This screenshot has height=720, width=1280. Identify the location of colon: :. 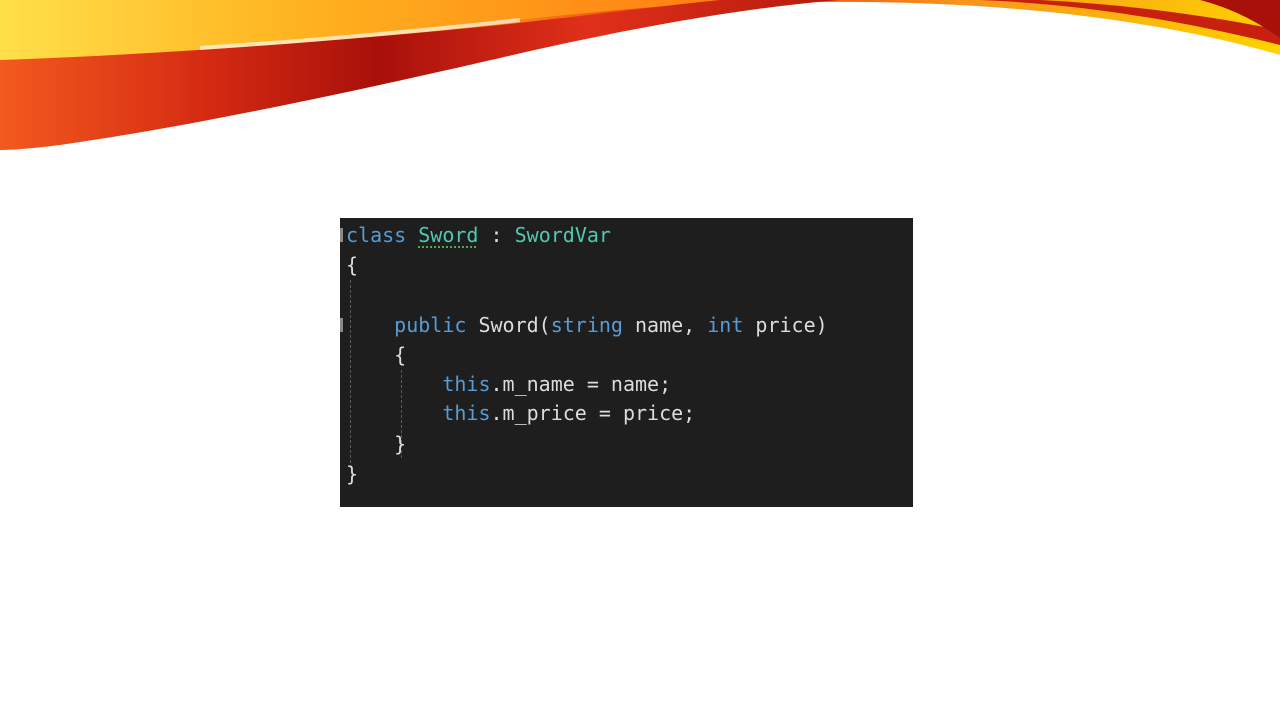
(496, 235).